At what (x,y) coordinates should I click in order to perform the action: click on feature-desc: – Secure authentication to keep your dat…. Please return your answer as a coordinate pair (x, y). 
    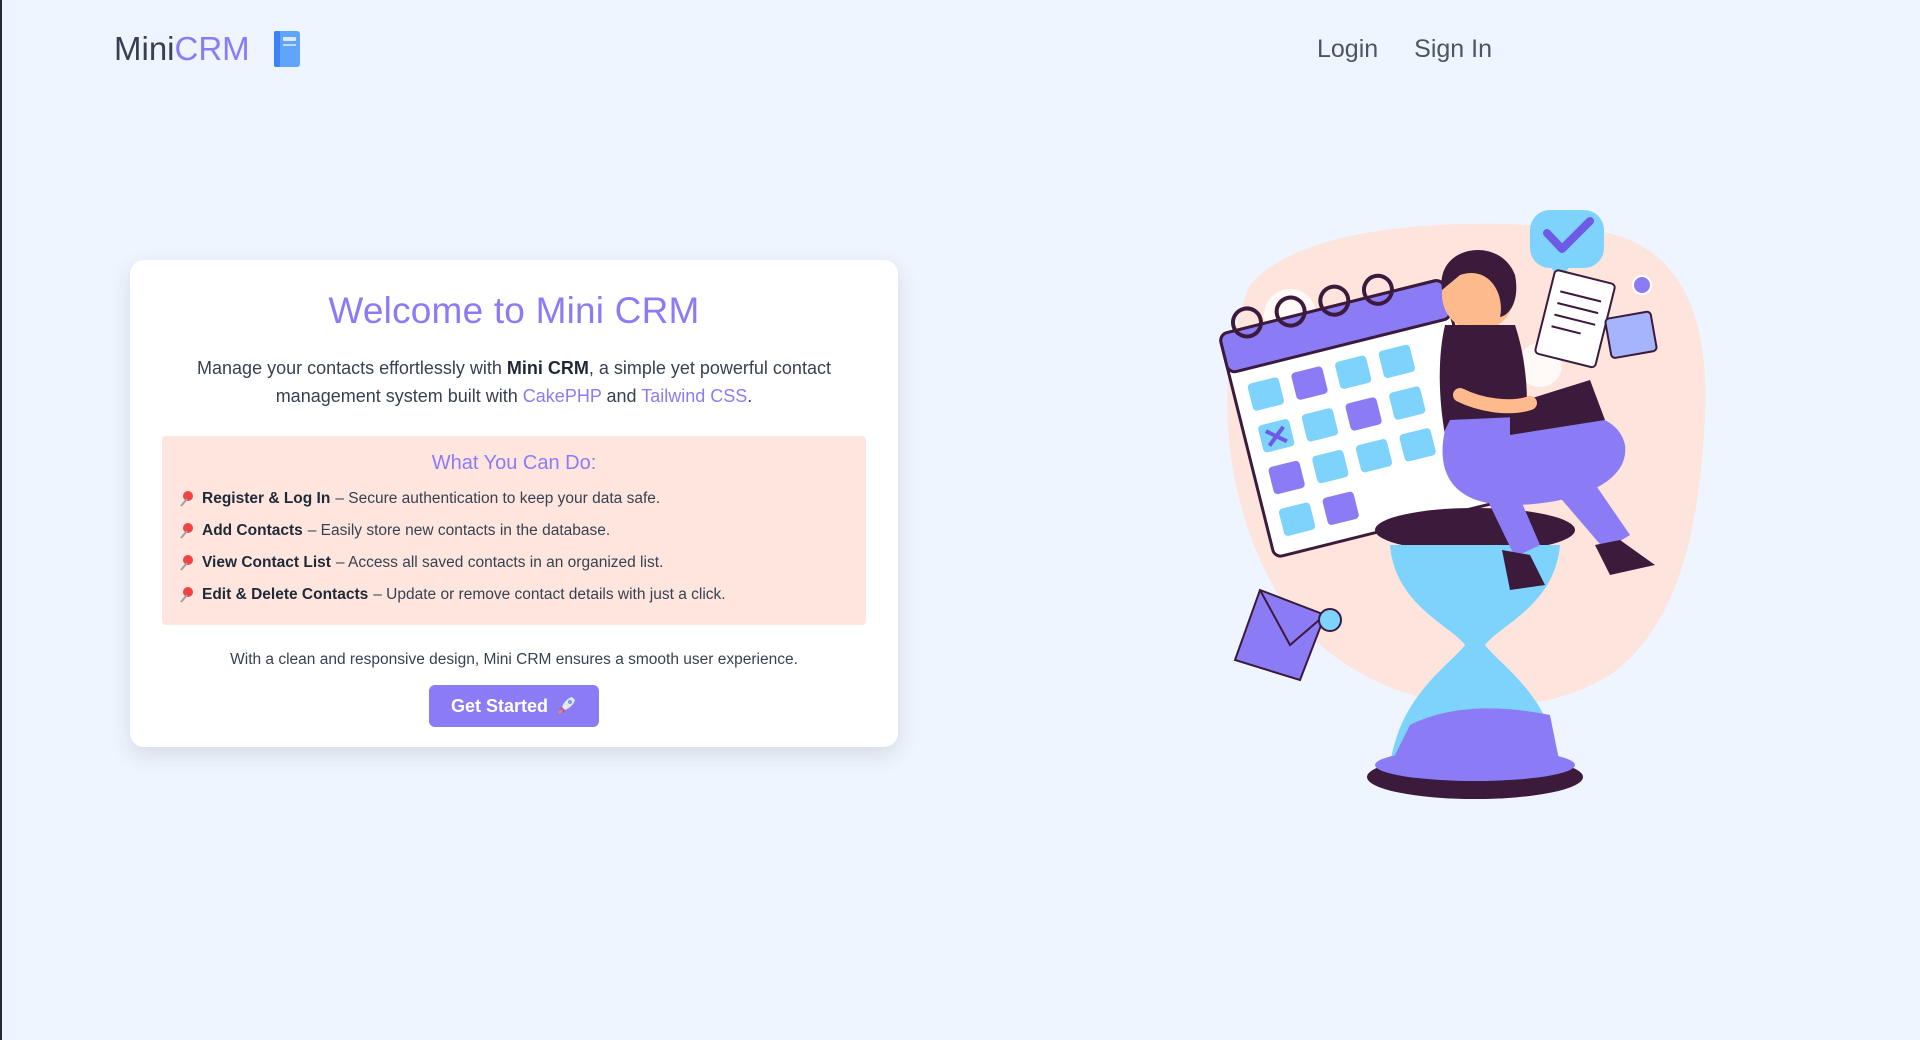
    Looking at the image, I should click on (498, 498).